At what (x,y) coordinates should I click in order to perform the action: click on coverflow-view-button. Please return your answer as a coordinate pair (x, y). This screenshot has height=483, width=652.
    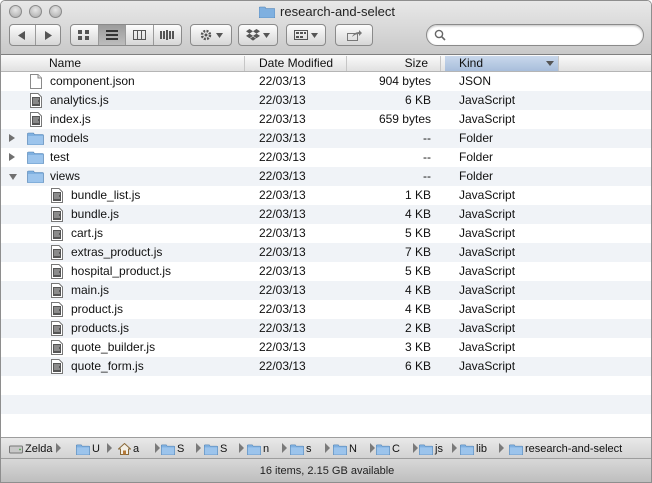
    Looking at the image, I should click on (167, 35).